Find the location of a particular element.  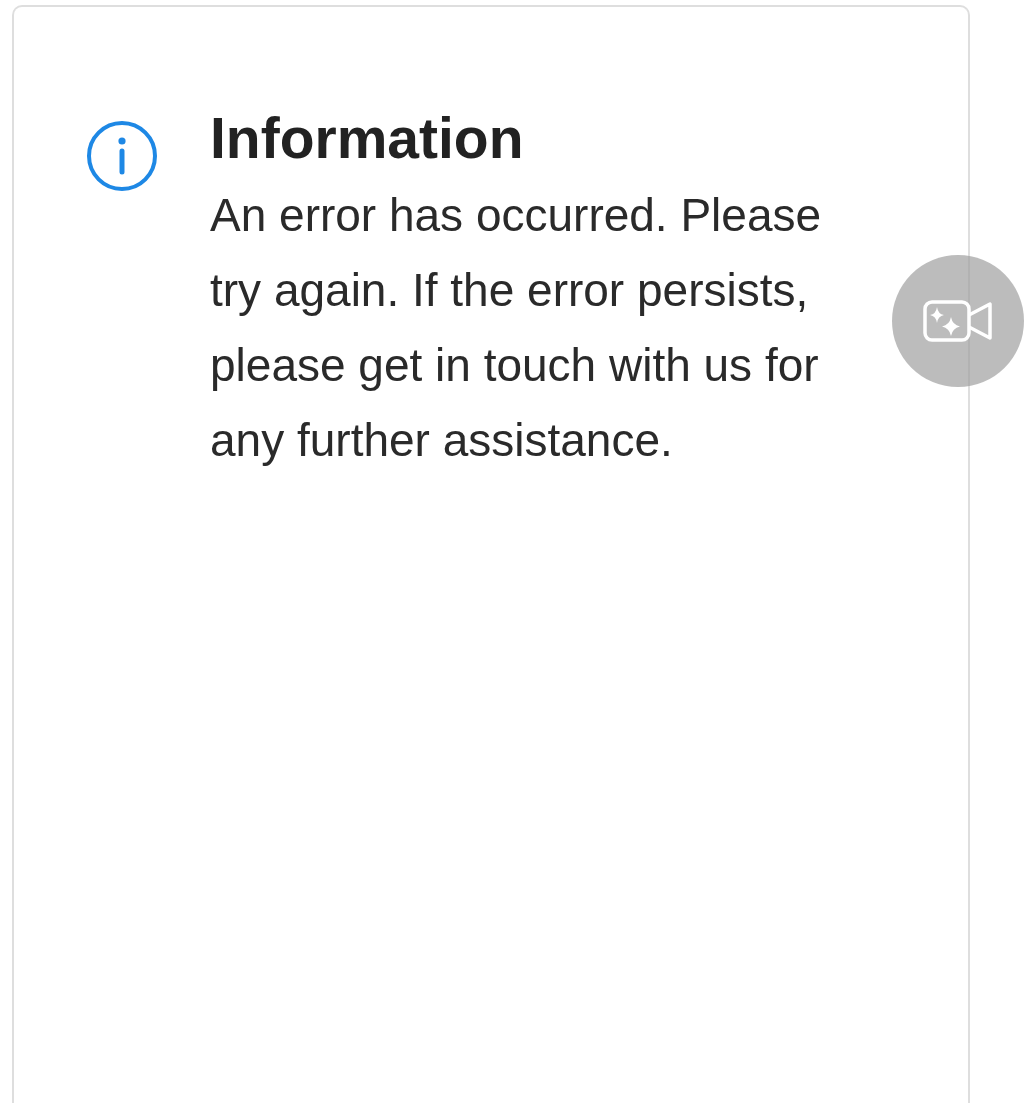

info-icon is located at coordinates (122, 156).